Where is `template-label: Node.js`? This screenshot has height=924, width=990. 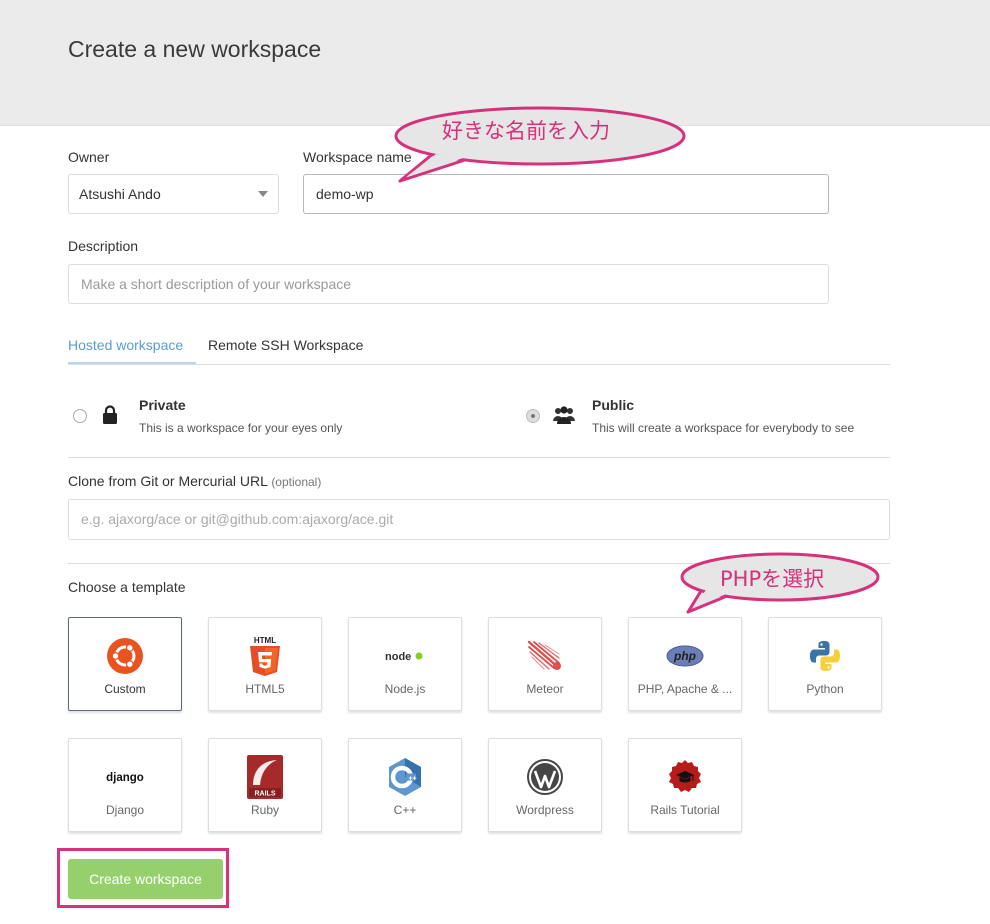
template-label: Node.js is located at coordinates (405, 689).